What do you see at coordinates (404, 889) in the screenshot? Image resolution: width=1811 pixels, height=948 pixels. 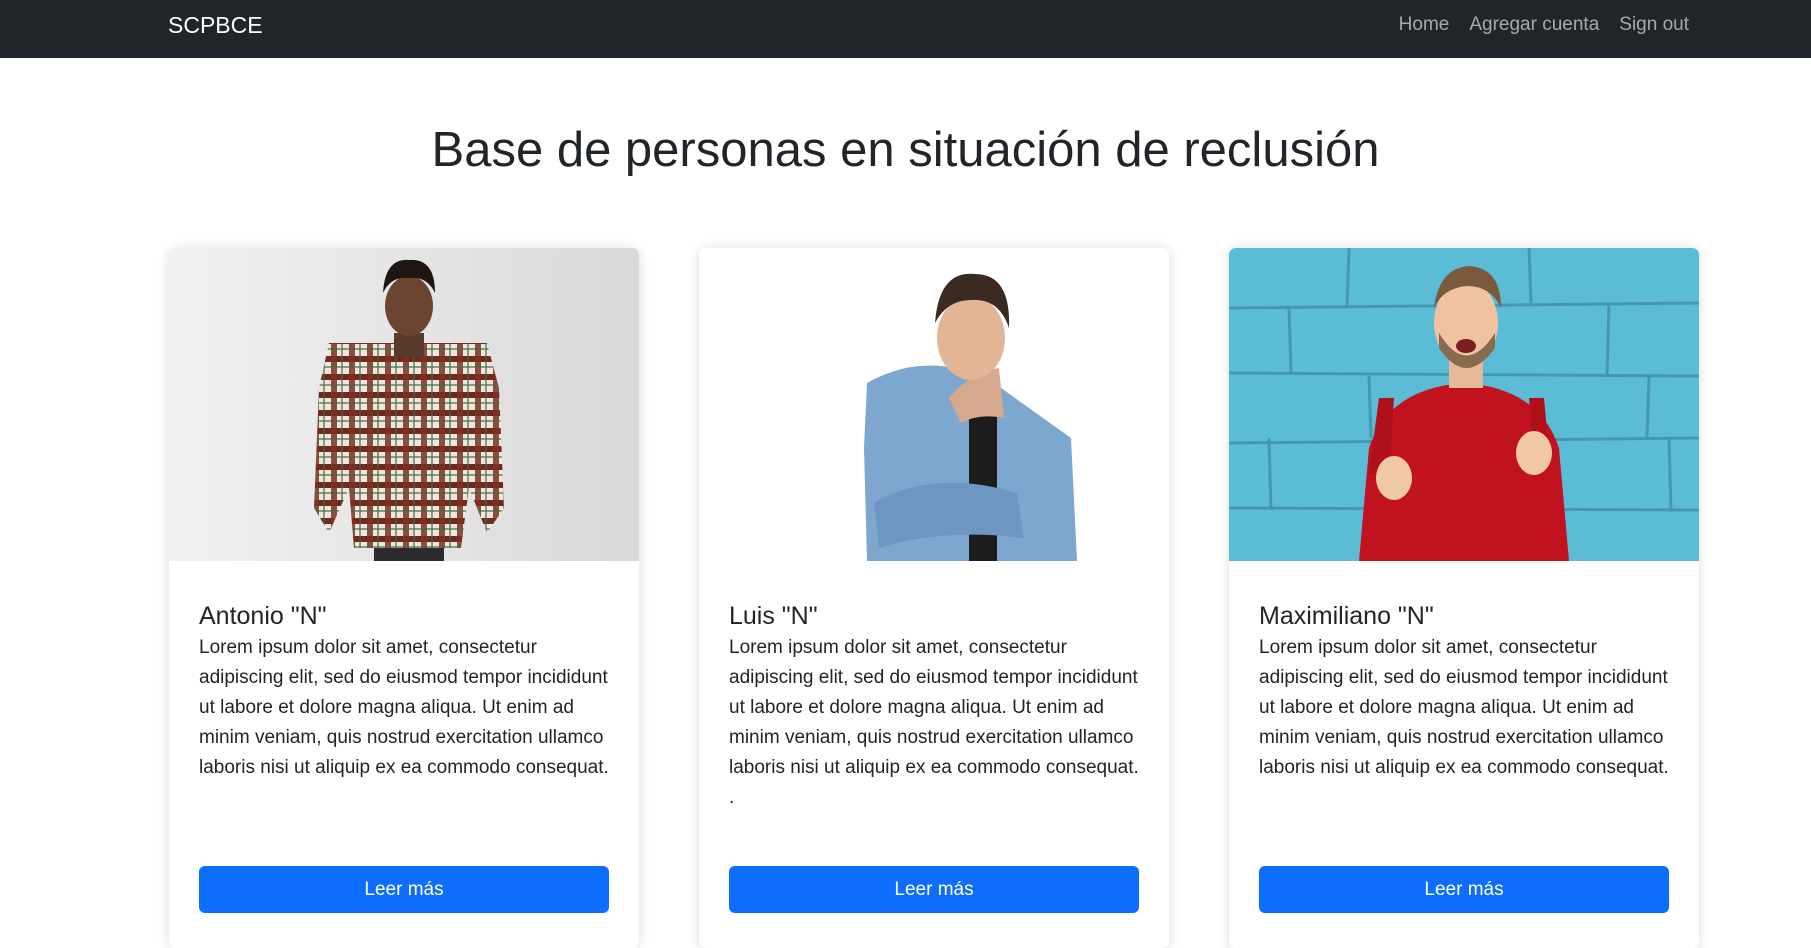 I see `read-more-button-antonio: Leer más` at bounding box center [404, 889].